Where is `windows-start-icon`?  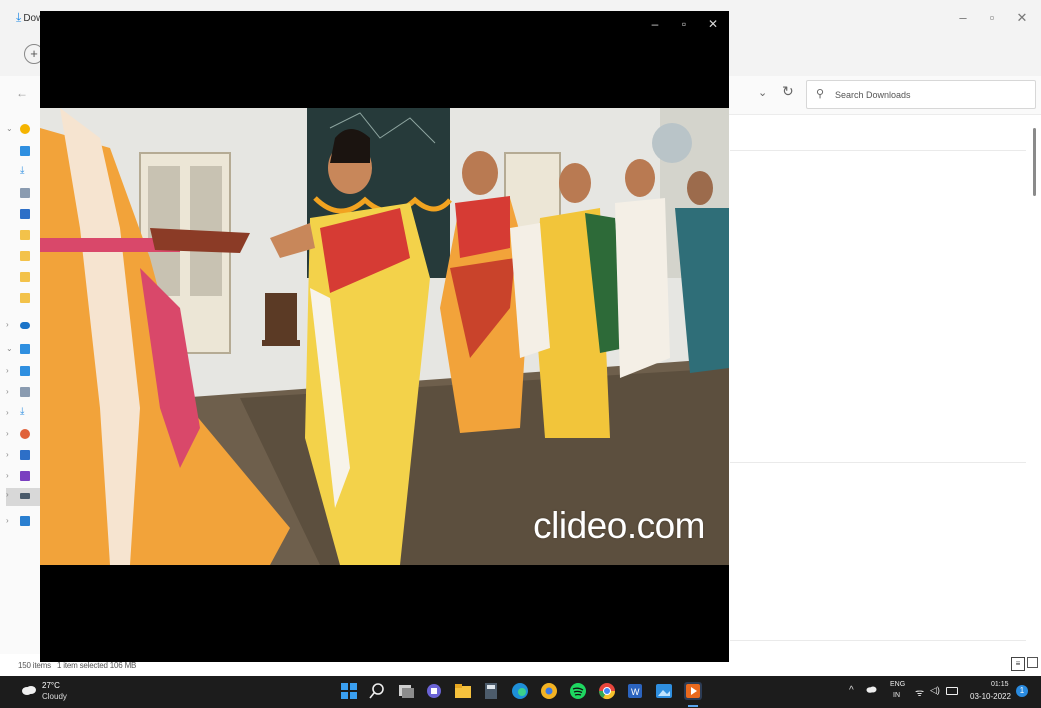 windows-start-icon is located at coordinates (349, 691).